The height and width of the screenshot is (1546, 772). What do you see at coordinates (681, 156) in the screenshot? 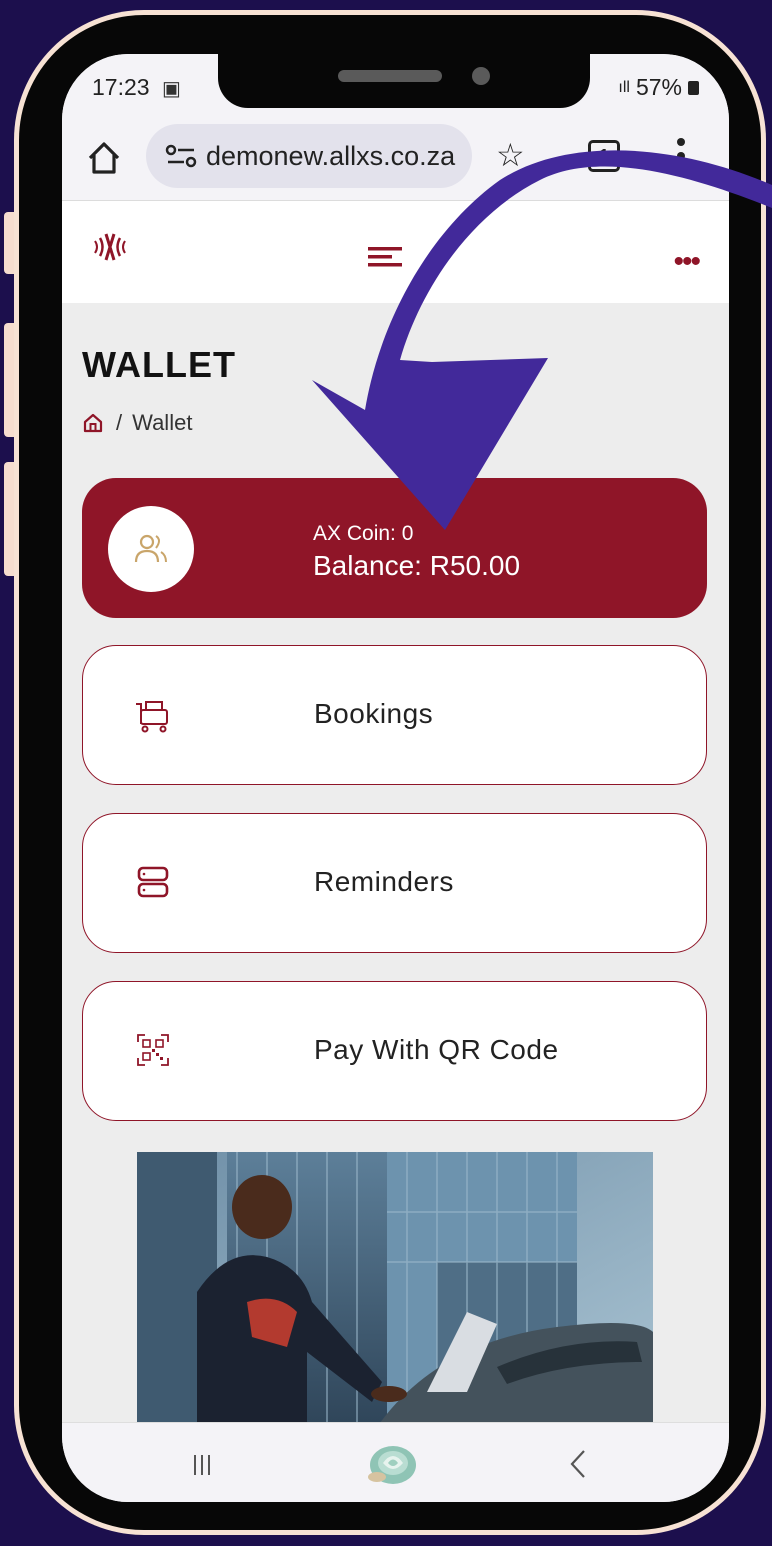
I see `browser-menu-icon` at bounding box center [681, 156].